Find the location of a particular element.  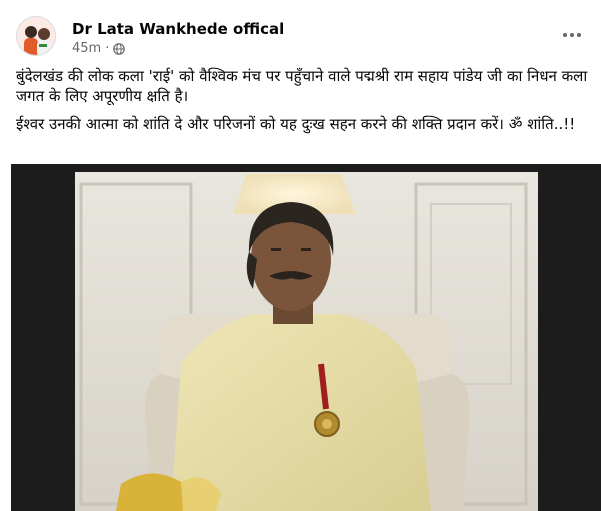

post-time: 45m is located at coordinates (86, 48).